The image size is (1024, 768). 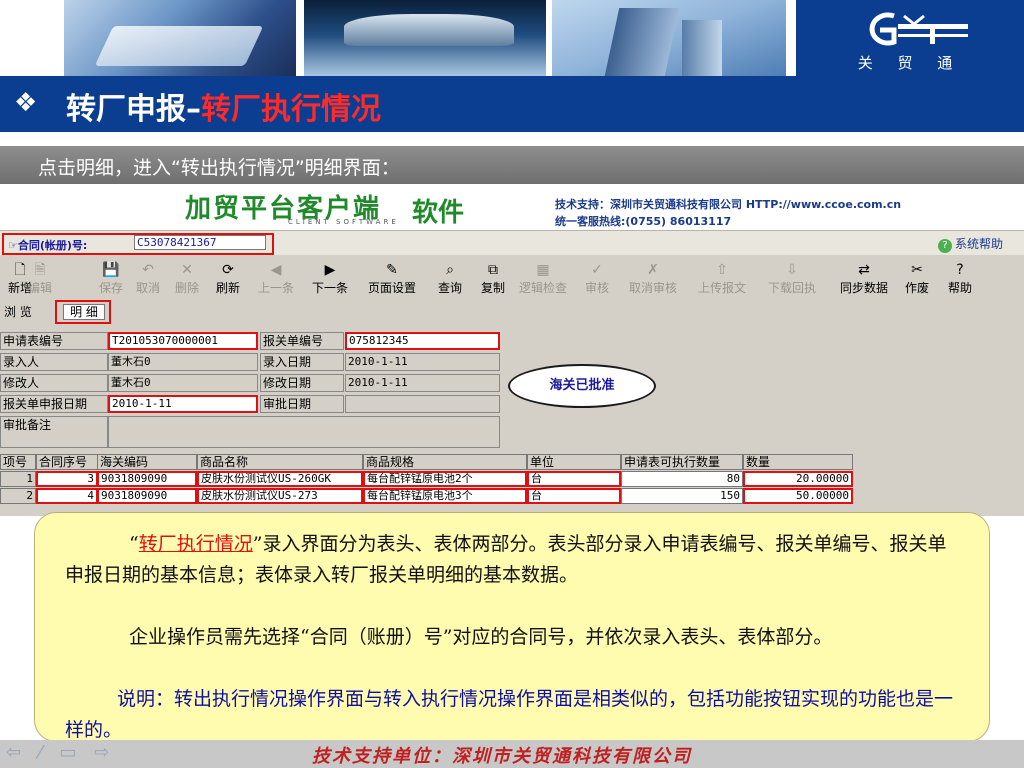 What do you see at coordinates (438, 213) in the screenshot?
I see `app-name-suffix: 软件` at bounding box center [438, 213].